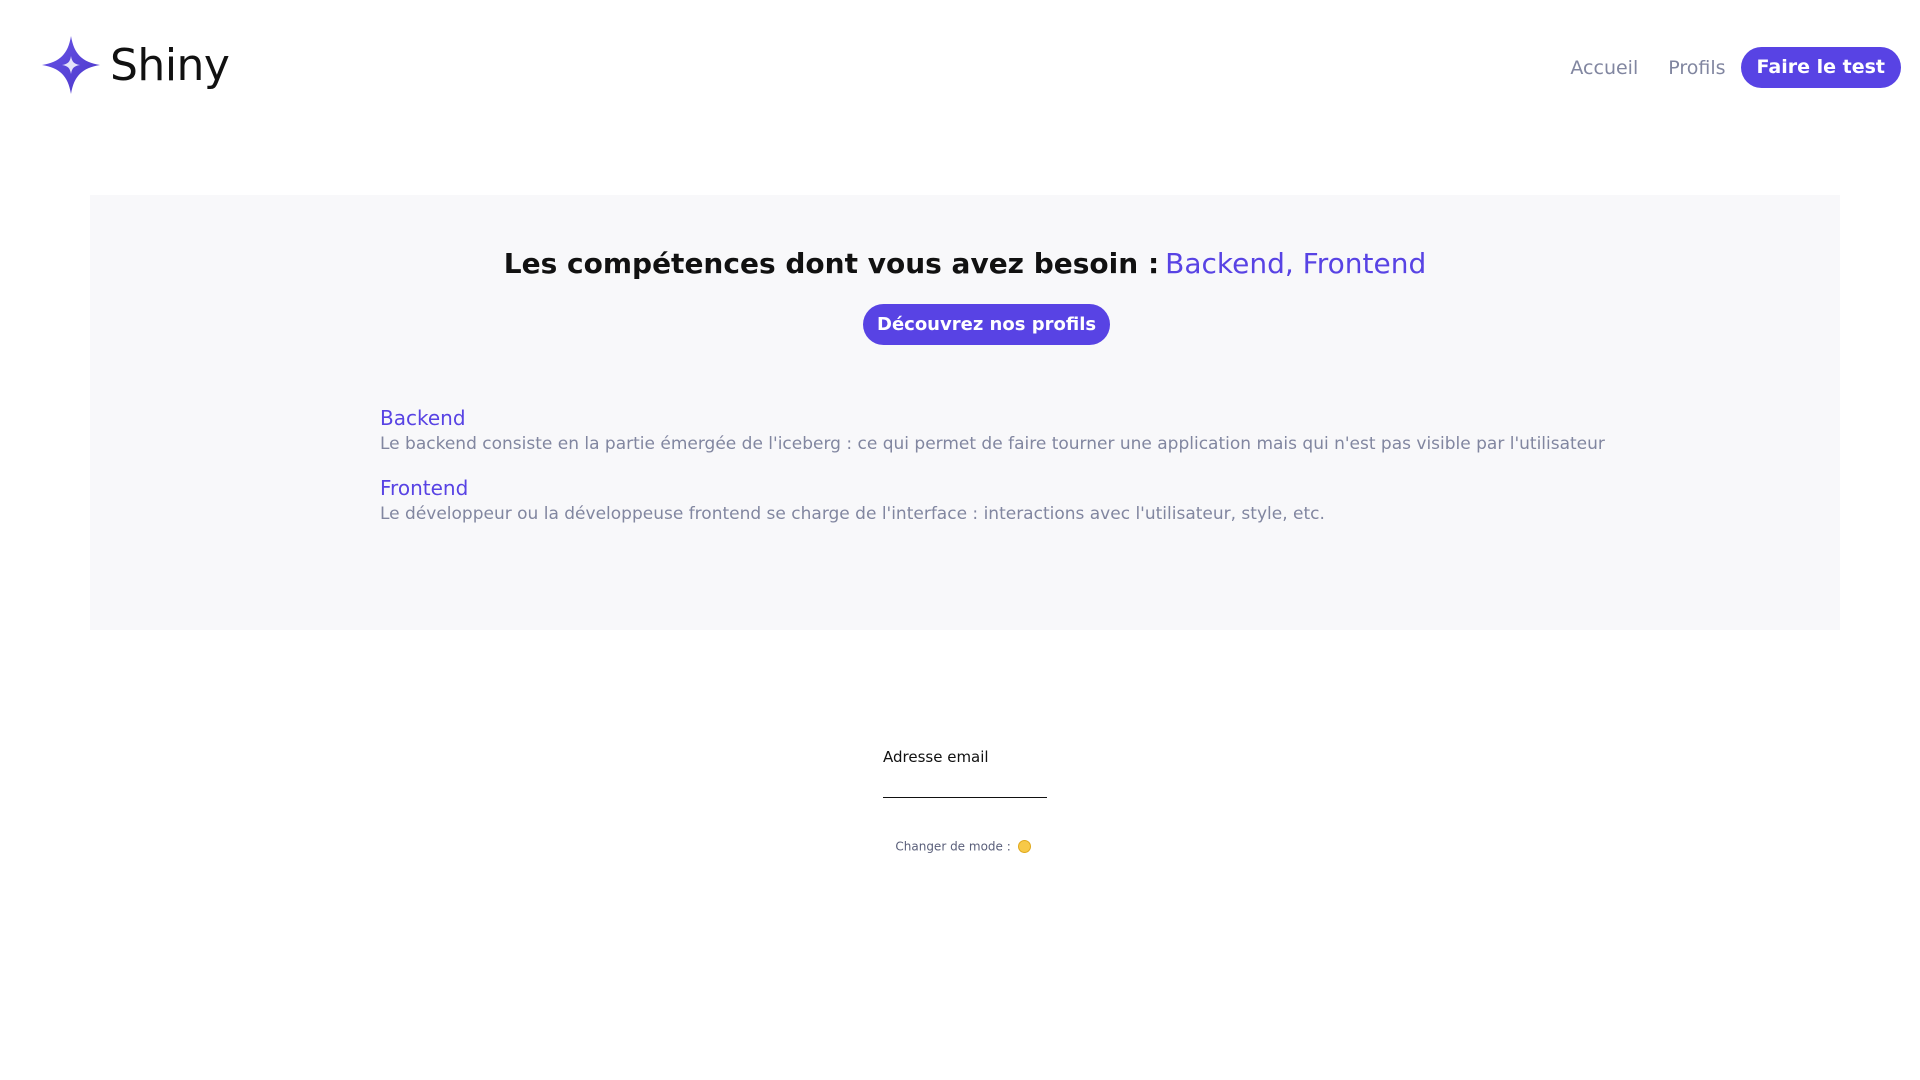 The image size is (1920, 1080). I want to click on take-test-button: Faire le test, so click(1820, 67).